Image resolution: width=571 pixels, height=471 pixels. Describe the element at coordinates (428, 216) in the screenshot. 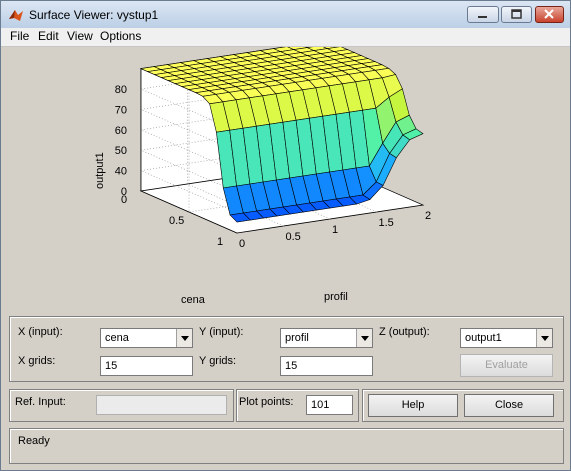

I see `x-tick-label: 2` at that location.